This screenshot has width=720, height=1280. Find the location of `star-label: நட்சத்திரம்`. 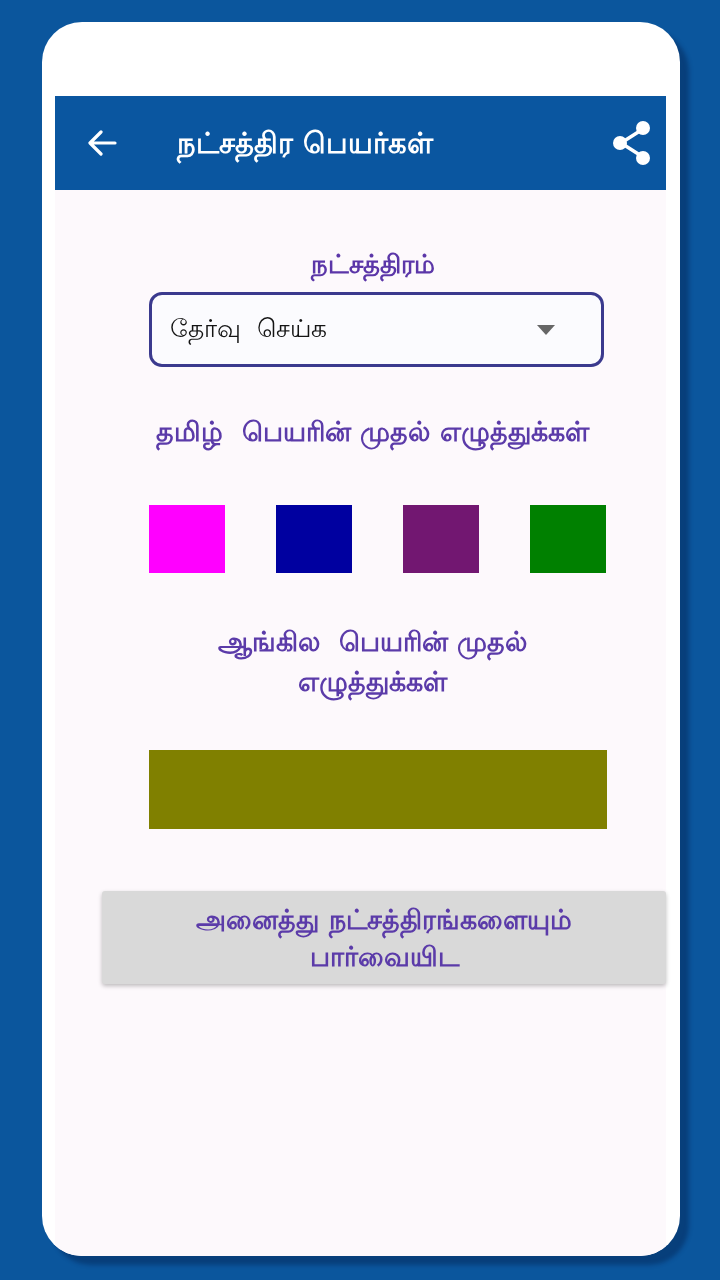

star-label: நட்சத்திரம் is located at coordinates (372, 264).